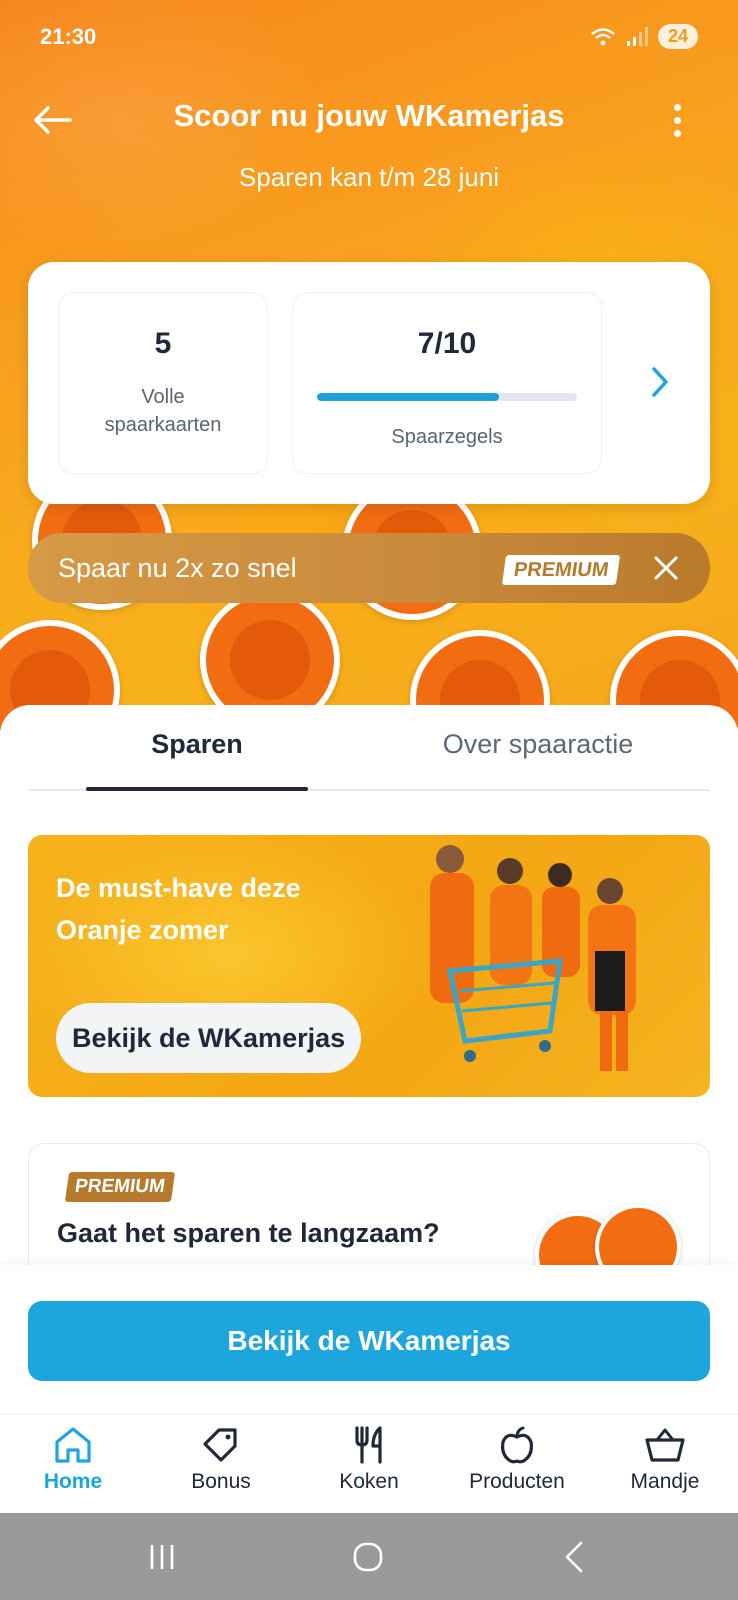  Describe the element at coordinates (369, 1481) in the screenshot. I see `nav-koken-label: Koken` at that location.